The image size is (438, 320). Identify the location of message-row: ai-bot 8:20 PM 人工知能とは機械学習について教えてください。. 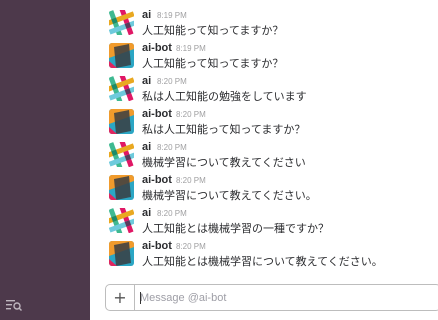
(264, 255).